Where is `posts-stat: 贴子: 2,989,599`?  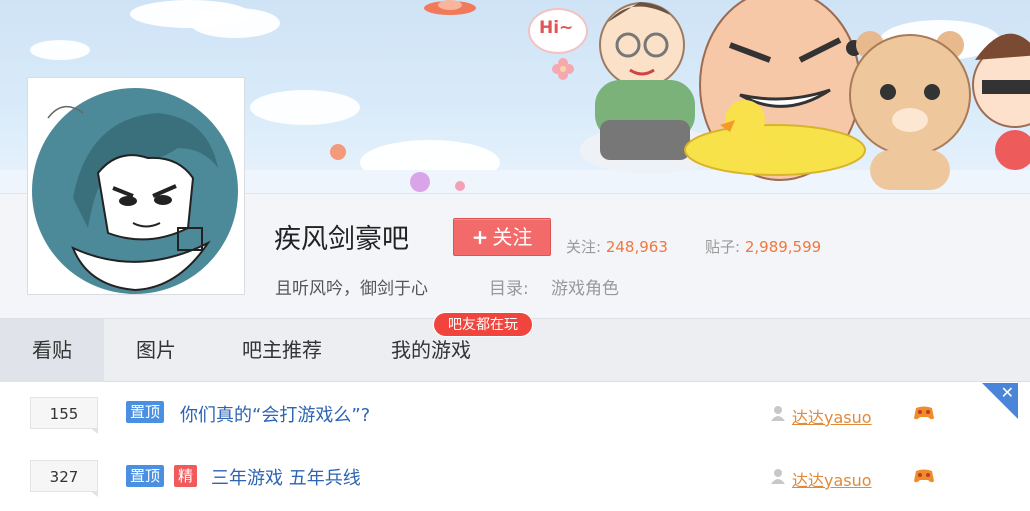 posts-stat: 贴子: 2,989,599 is located at coordinates (763, 246).